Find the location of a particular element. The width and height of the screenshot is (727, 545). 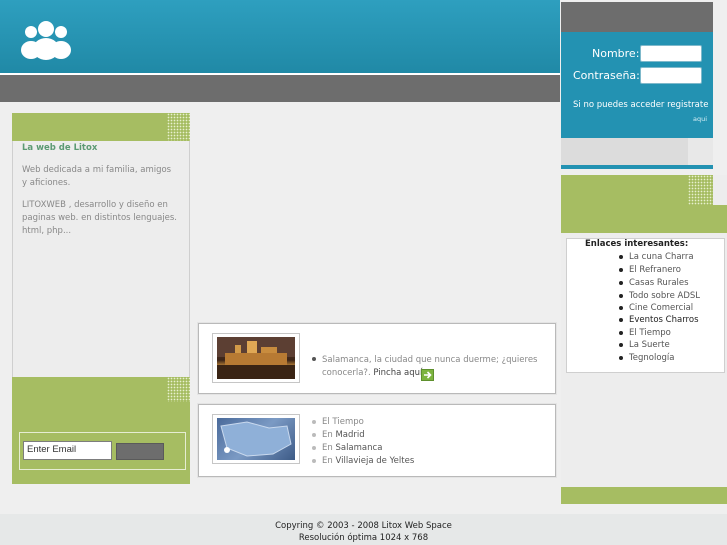

weather-item-salamanca: En Salamanca is located at coordinates (352, 448).